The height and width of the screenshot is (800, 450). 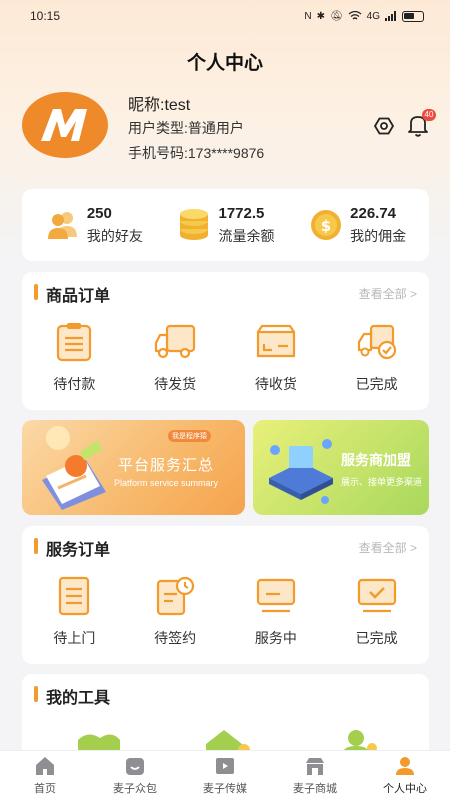 What do you see at coordinates (224, 63) in the screenshot?
I see `page-title: 个人中心` at bounding box center [224, 63].